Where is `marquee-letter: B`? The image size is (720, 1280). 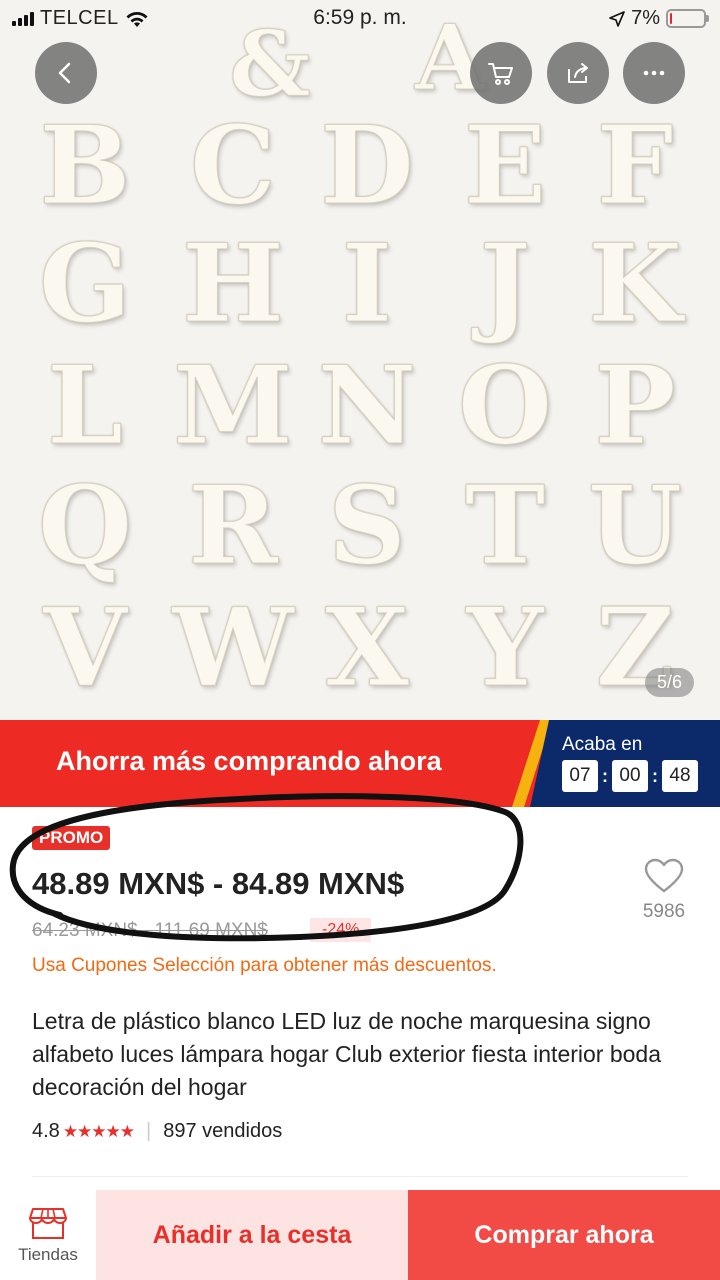
marquee-letter: B is located at coordinates (85, 166).